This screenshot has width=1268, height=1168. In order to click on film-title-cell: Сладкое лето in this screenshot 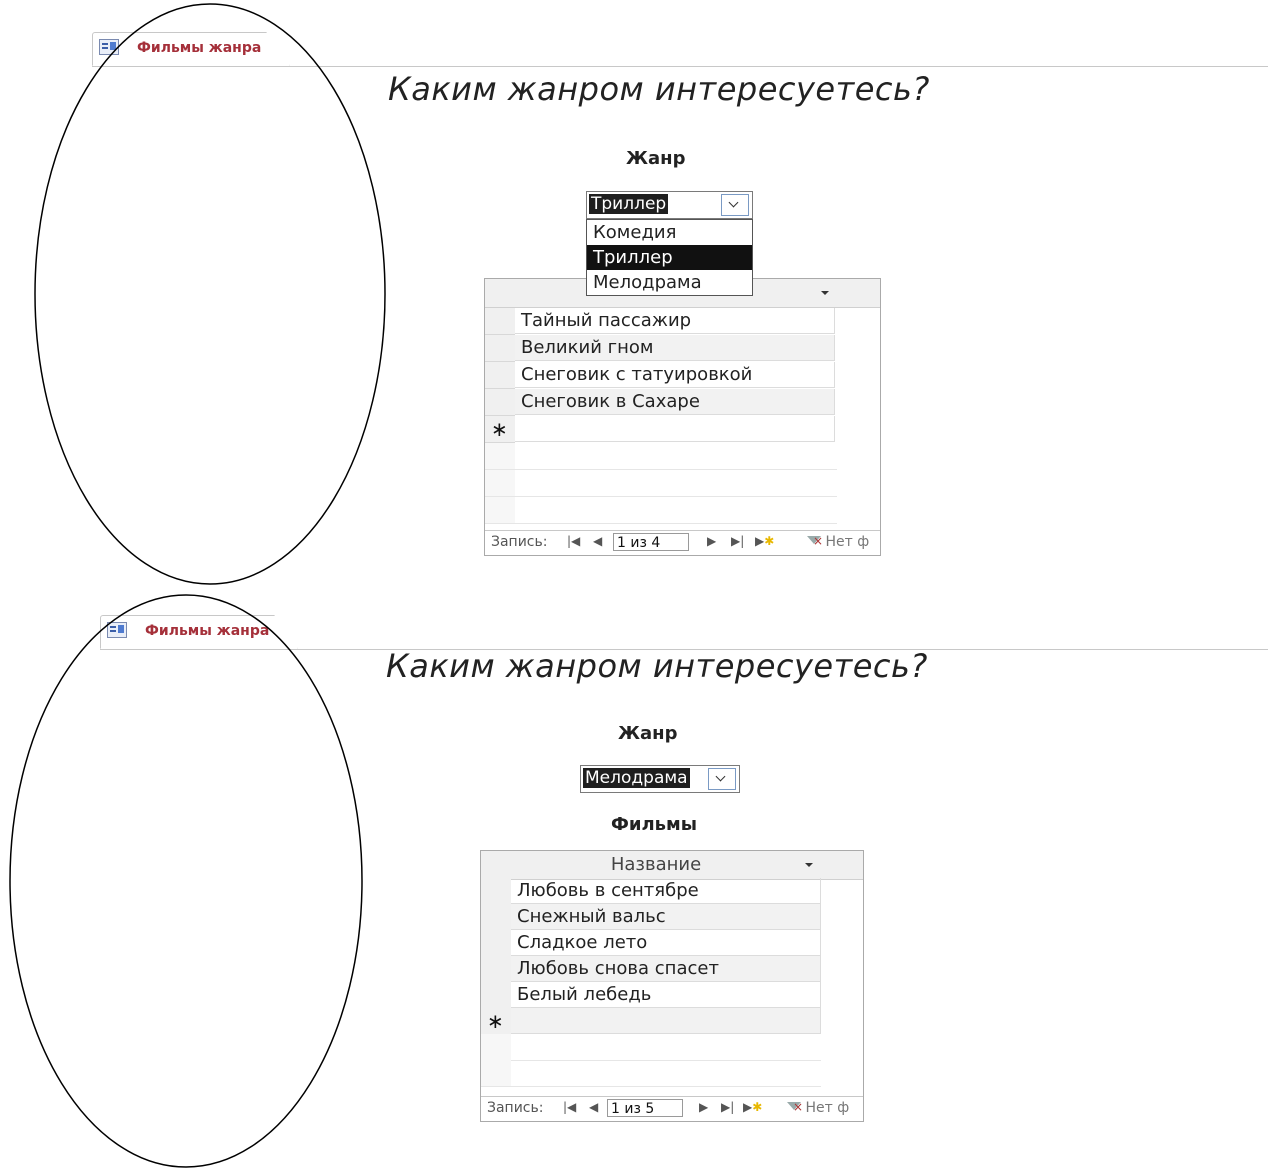, I will do `click(666, 943)`.